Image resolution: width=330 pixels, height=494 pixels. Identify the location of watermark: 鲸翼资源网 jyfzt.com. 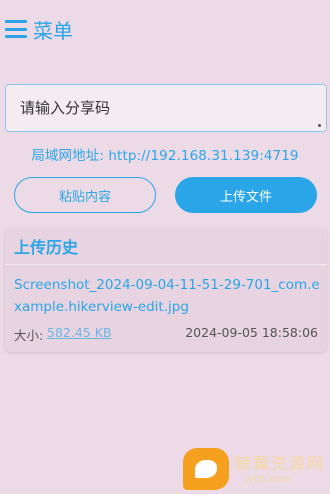
(256, 470).